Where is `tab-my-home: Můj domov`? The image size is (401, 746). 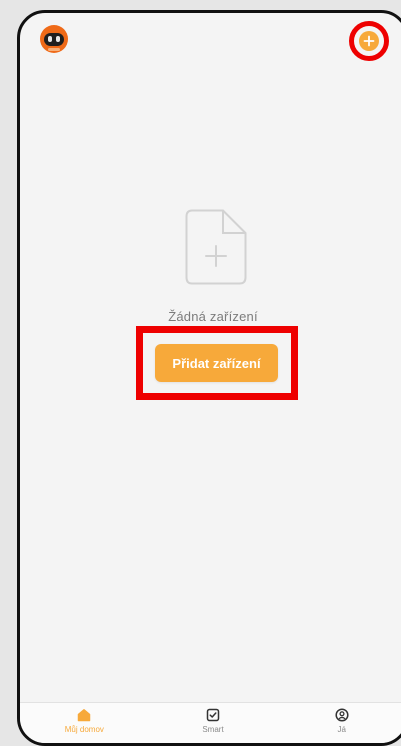
tab-my-home: Můj domov is located at coordinates (84, 723).